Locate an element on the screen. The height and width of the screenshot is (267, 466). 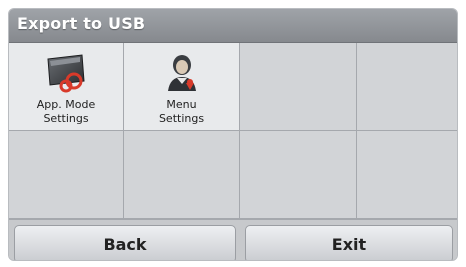
footer-bar: Back Exit is located at coordinates (233, 239).